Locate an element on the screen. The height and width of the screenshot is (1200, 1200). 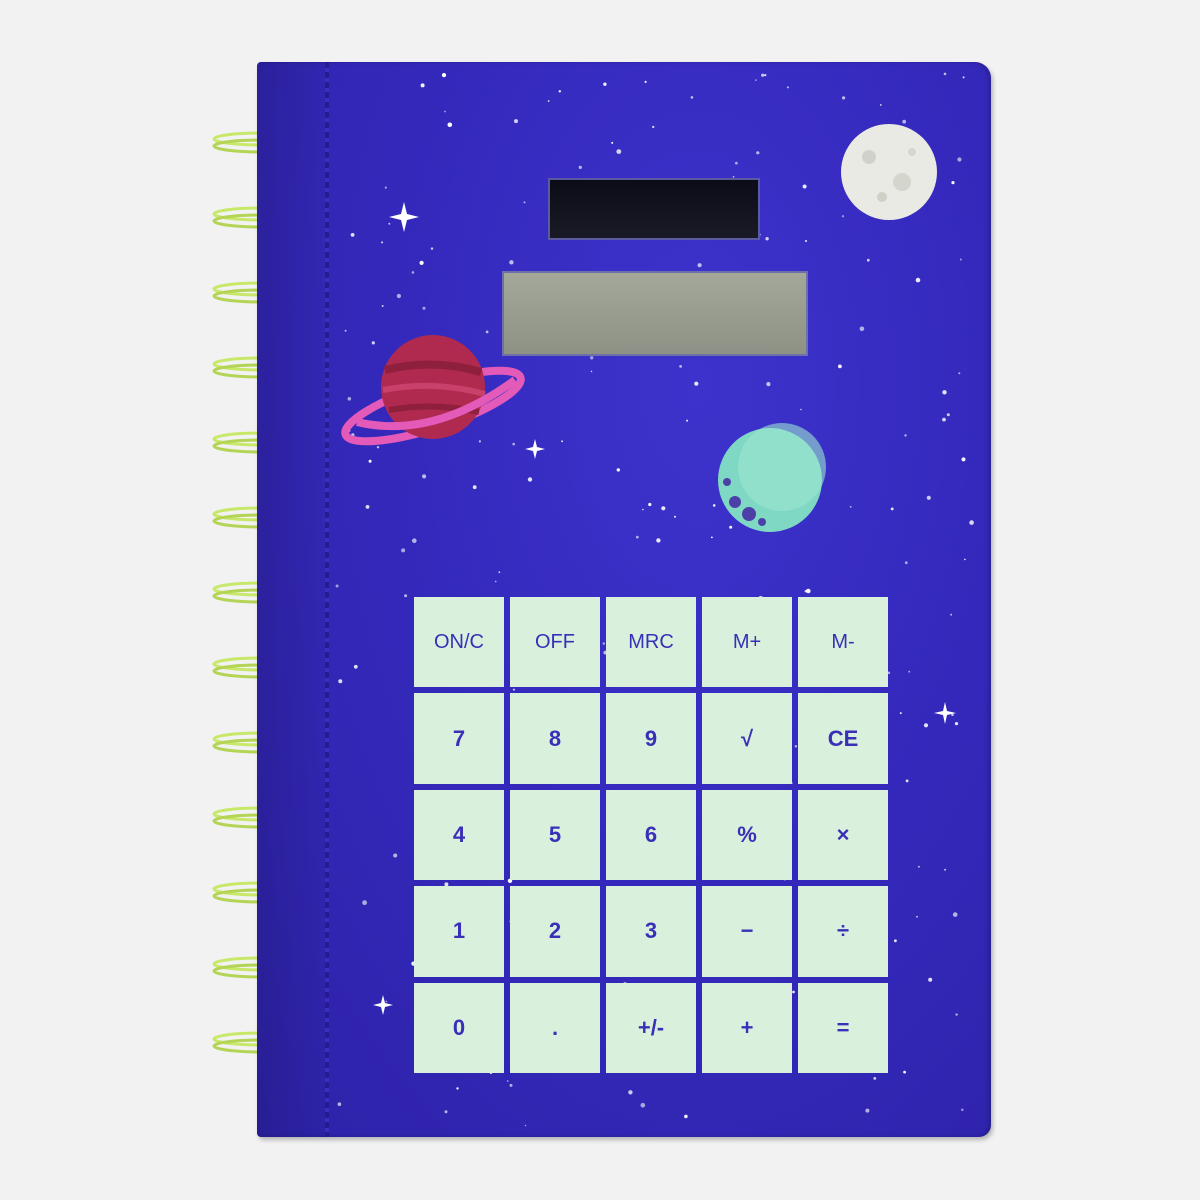
key-7: 7 is located at coordinates (459, 738).